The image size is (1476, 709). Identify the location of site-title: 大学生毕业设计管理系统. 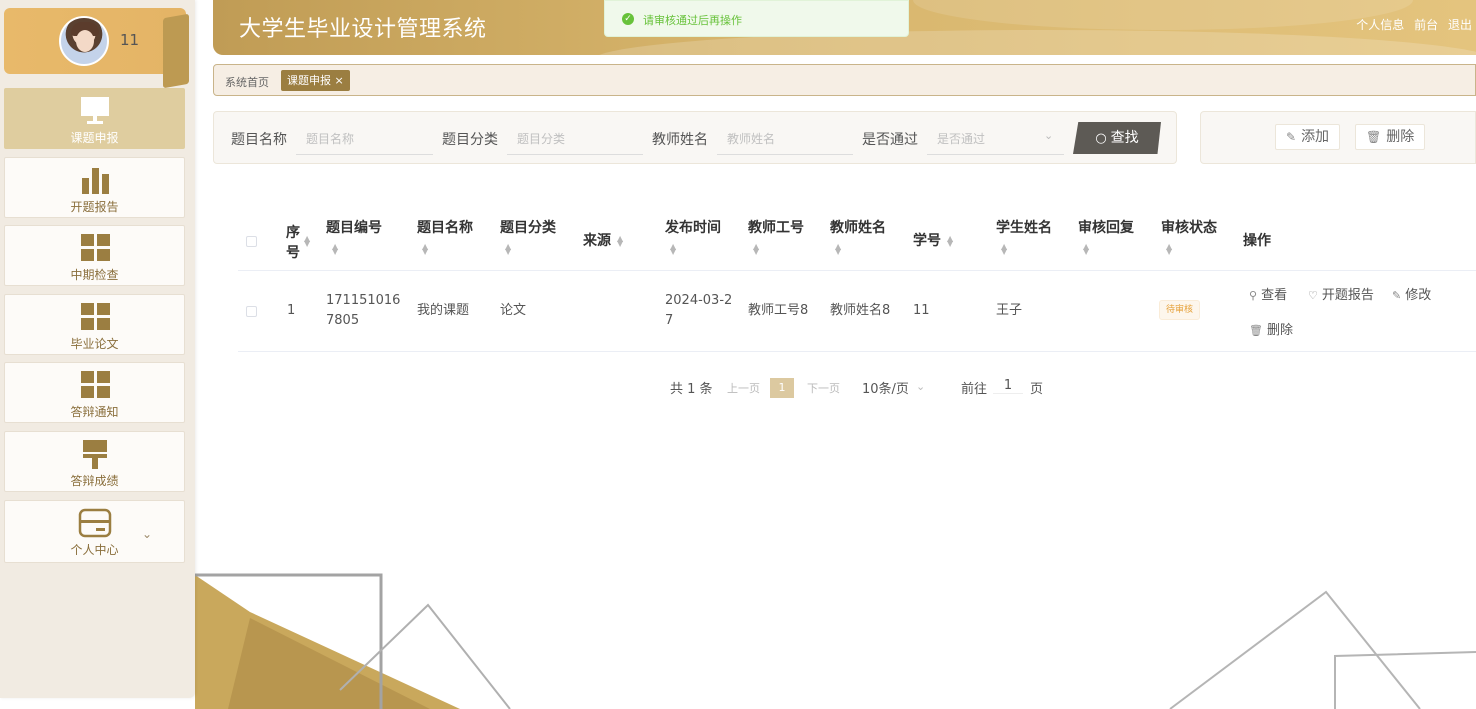
(363, 29).